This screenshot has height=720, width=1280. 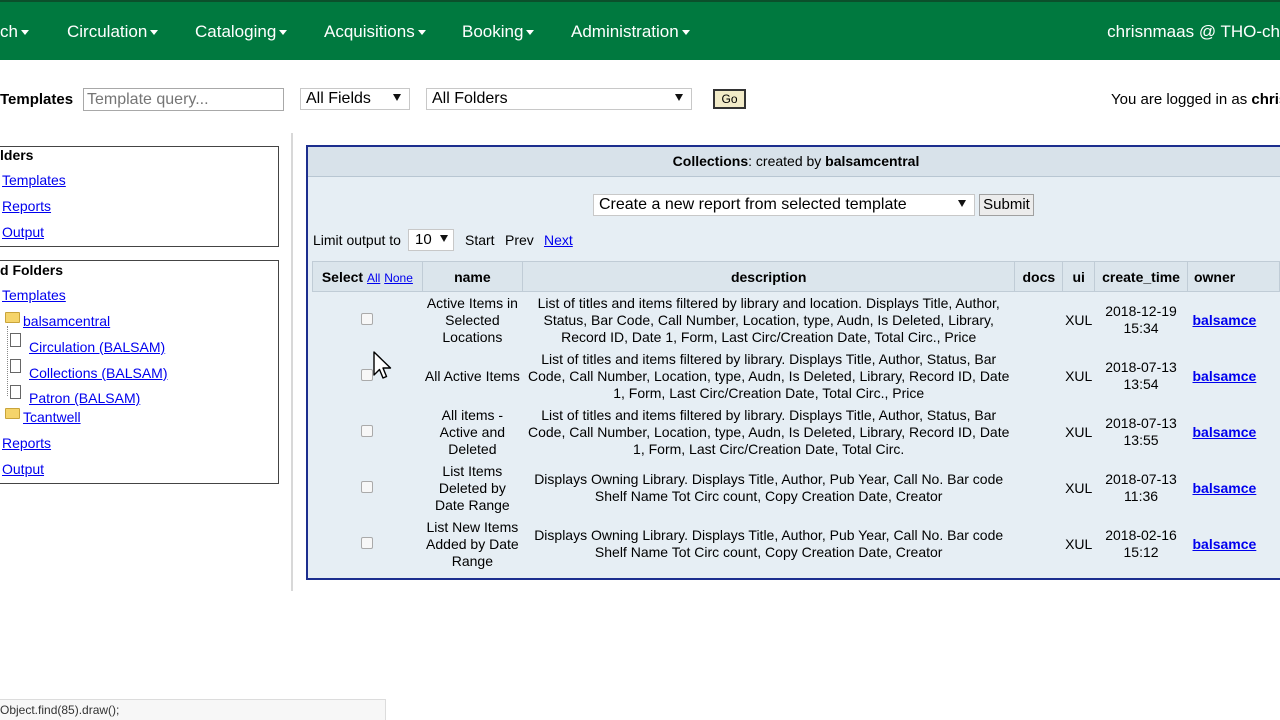 What do you see at coordinates (472, 276) in the screenshot?
I see `col-name: name` at bounding box center [472, 276].